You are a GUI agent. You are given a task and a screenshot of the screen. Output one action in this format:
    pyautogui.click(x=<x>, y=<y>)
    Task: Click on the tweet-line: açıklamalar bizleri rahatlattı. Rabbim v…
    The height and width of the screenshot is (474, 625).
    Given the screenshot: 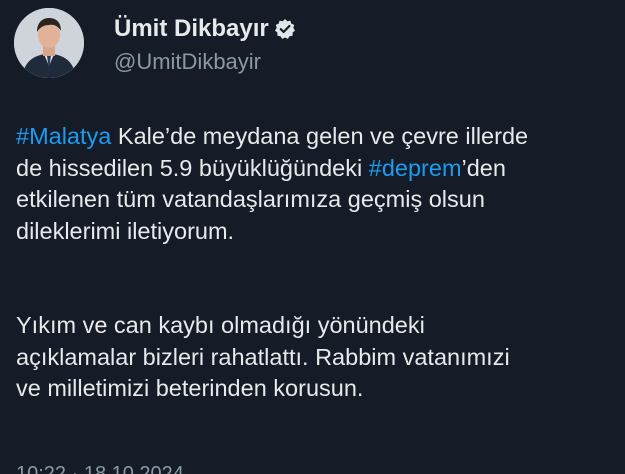 What is the action you would take?
    pyautogui.click(x=263, y=356)
    